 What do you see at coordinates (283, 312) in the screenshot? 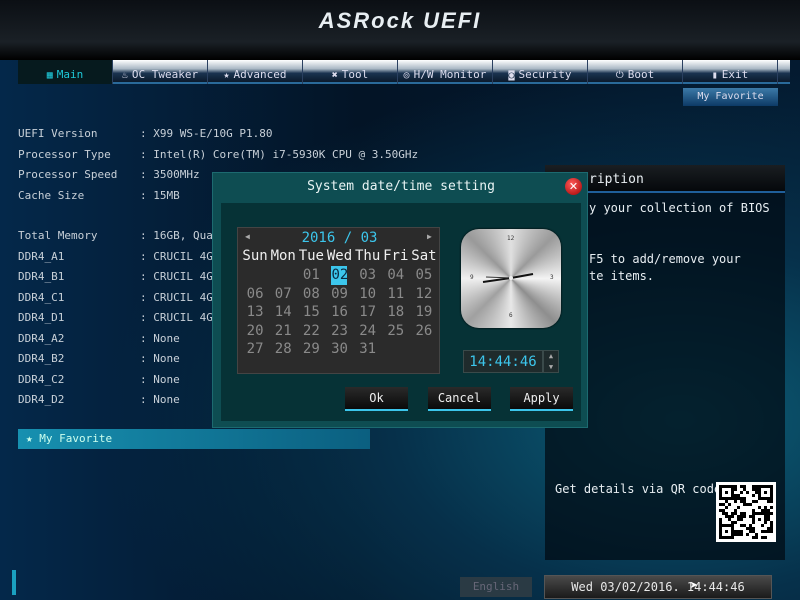
I see `date-cell: 14` at bounding box center [283, 312].